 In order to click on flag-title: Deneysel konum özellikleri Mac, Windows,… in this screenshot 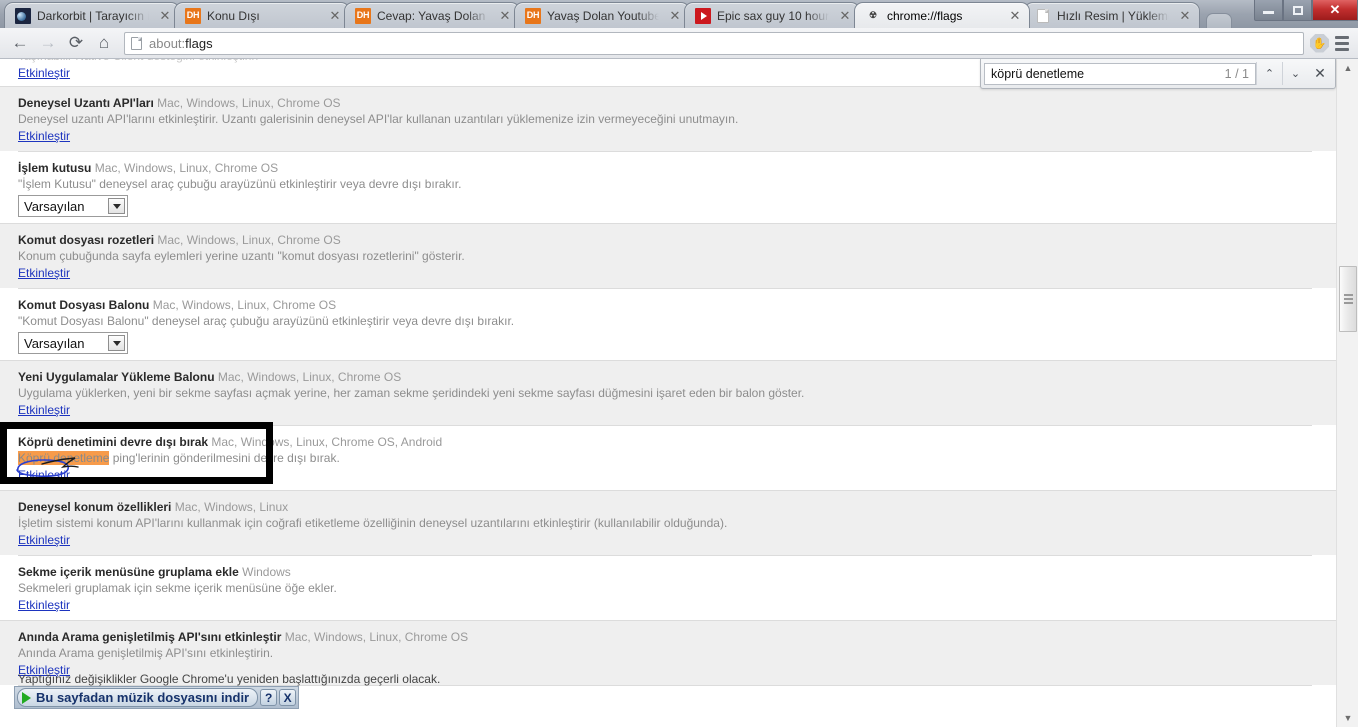, I will do `click(665, 507)`.